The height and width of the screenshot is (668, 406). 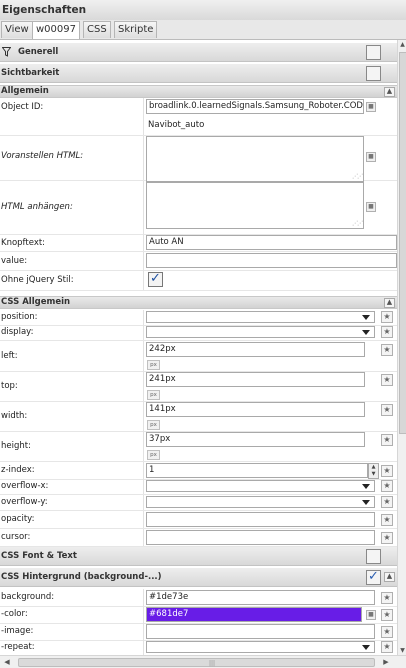 I want to click on row-left: left: 242px px ★, so click(x=198, y=356).